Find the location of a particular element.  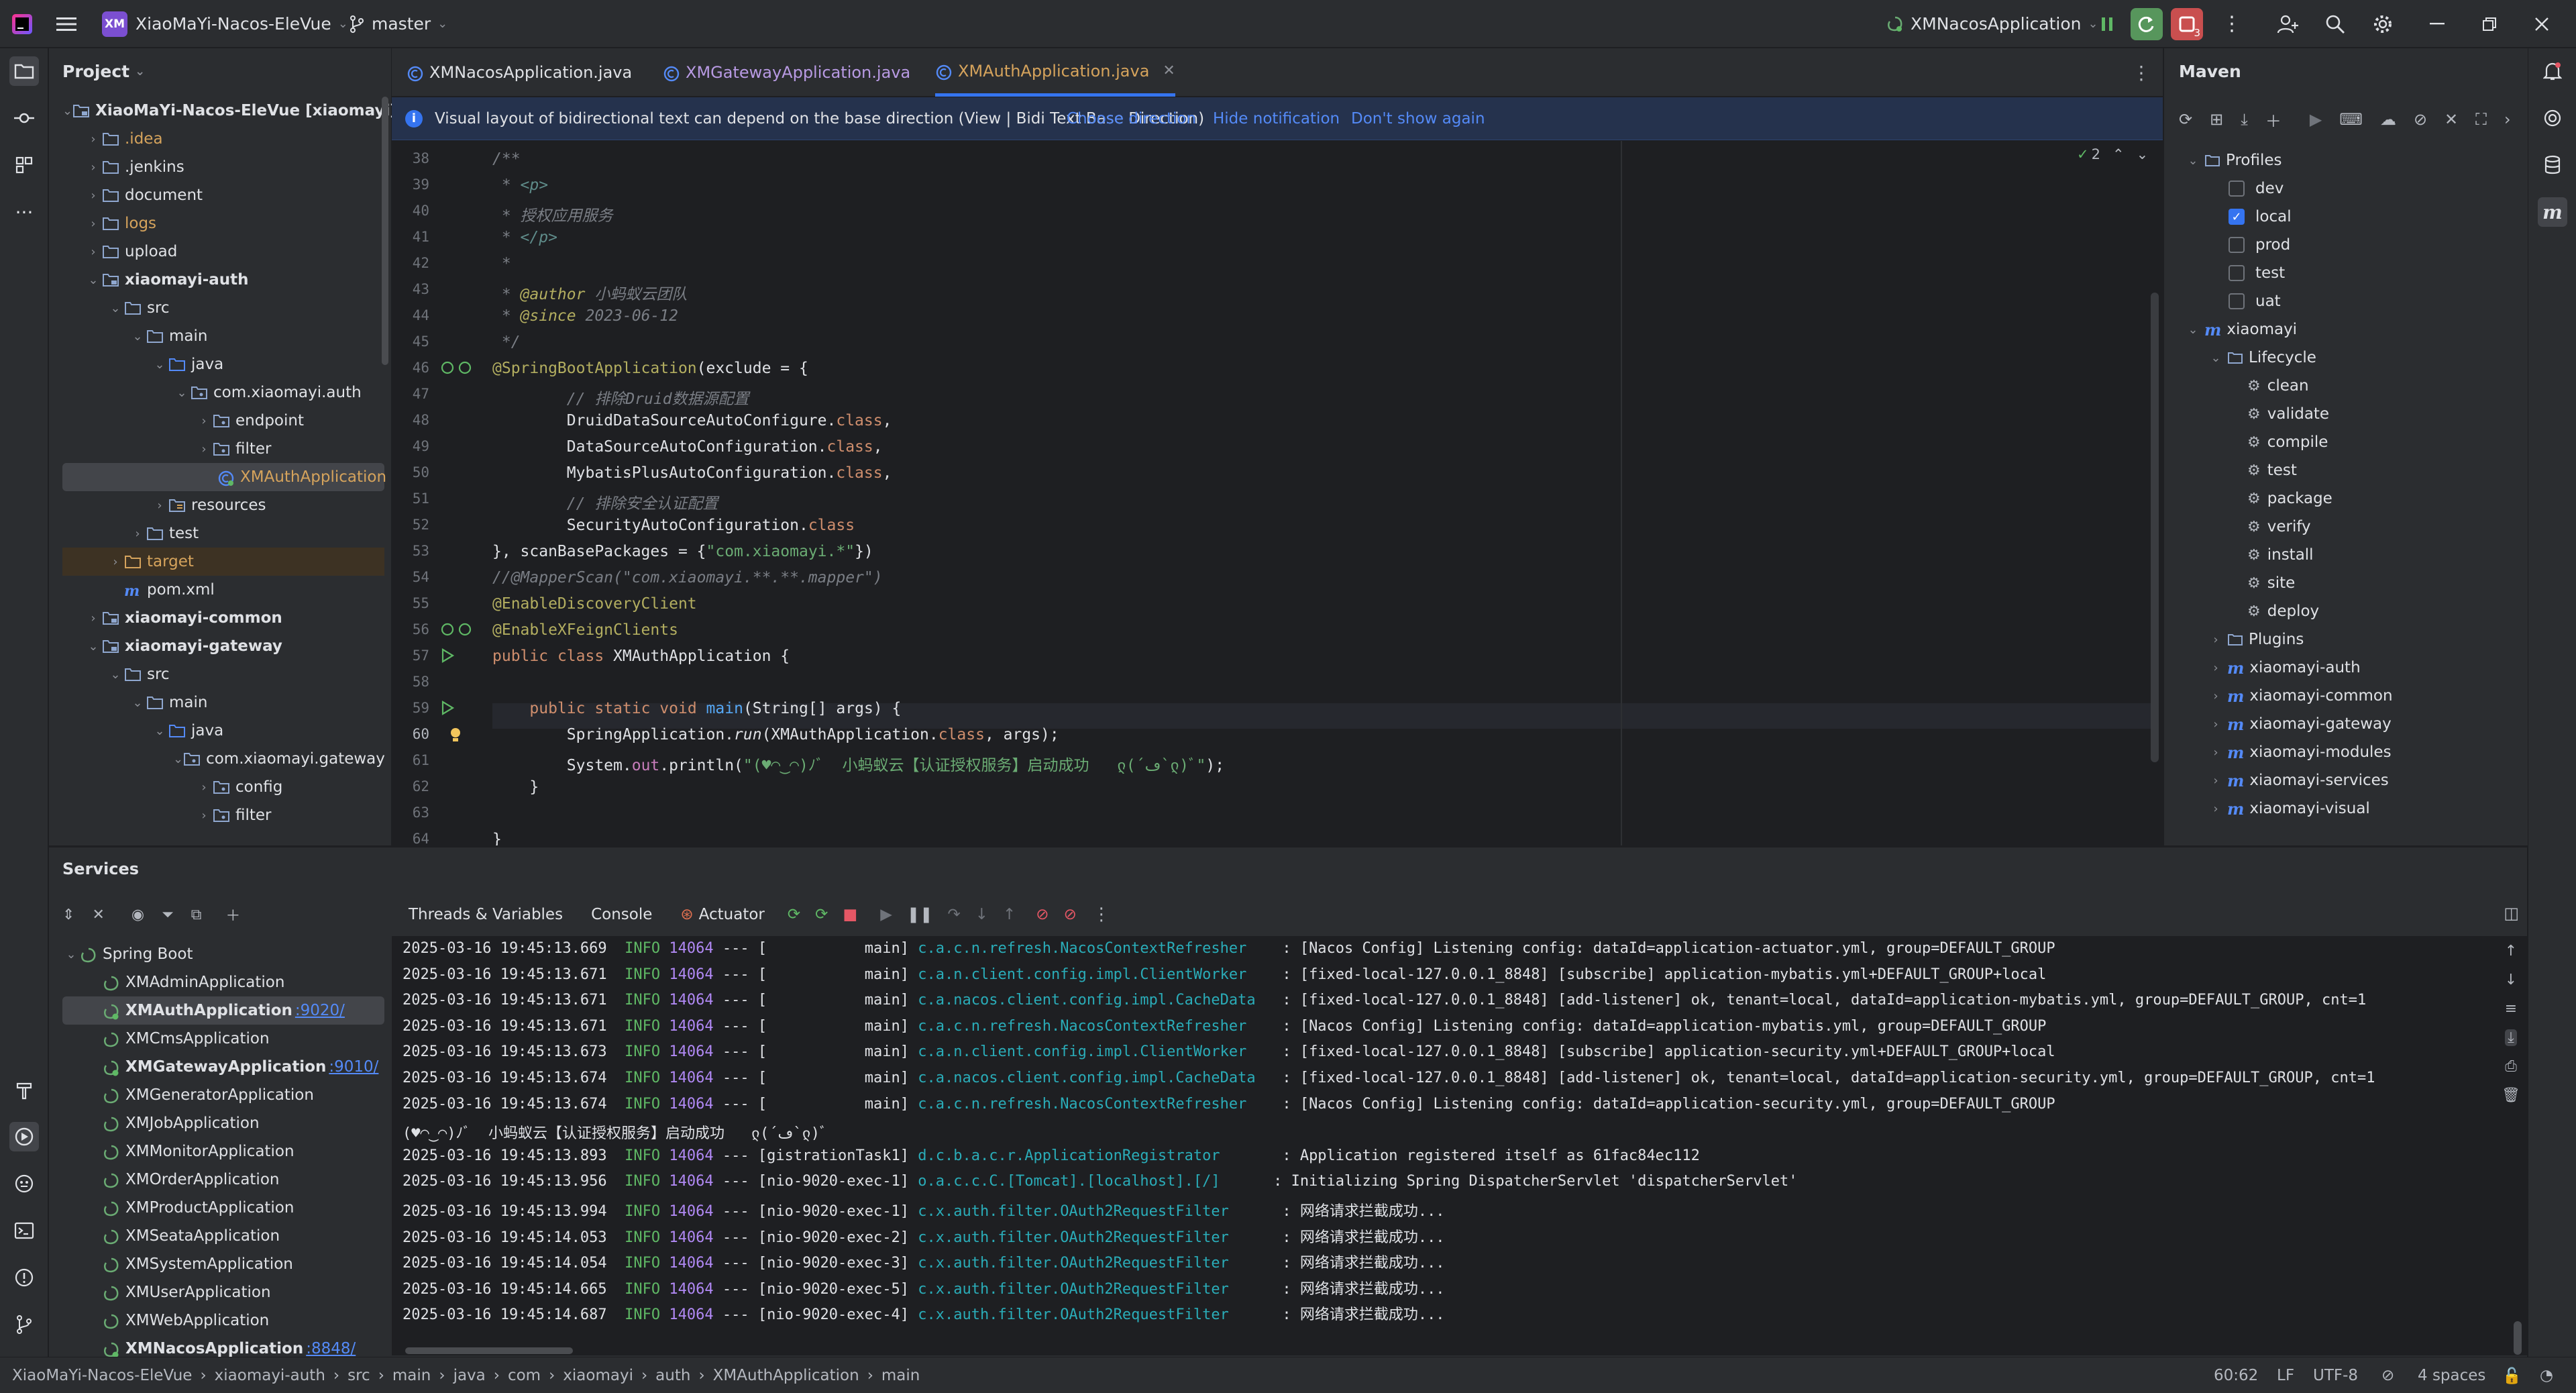

project-panel-header: Project ⌄ is located at coordinates (103, 71).